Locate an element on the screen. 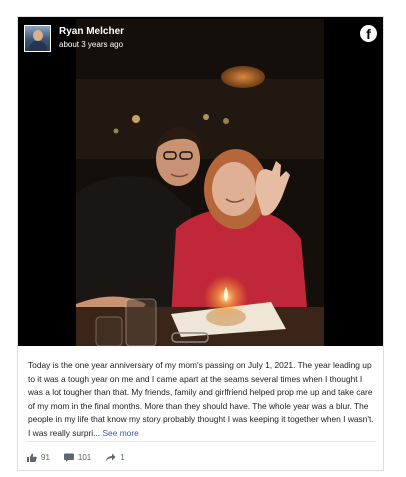 Image resolution: width=406 pixels, height=477 pixels. author-block: Ryan Melcher about 3 years ago is located at coordinates (91, 38).